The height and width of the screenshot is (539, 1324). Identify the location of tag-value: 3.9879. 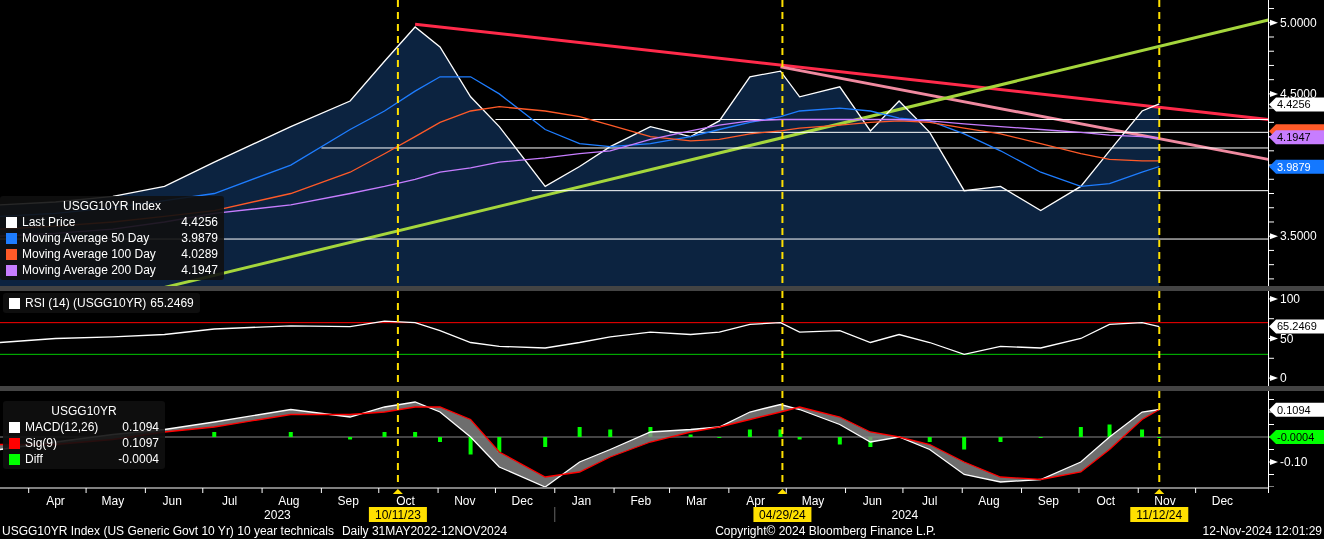
(1294, 166).